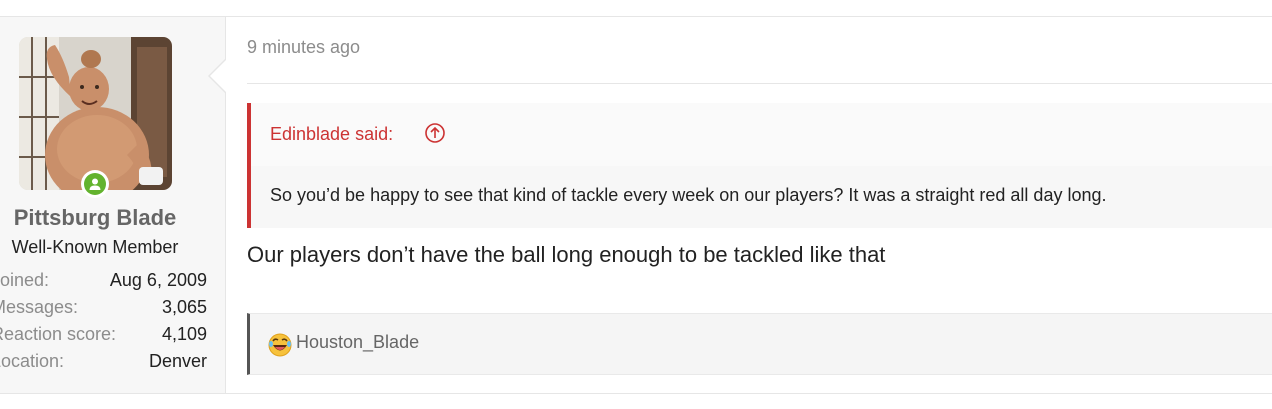 This screenshot has width=1272, height=409. What do you see at coordinates (25, 280) in the screenshot?
I see `stat-label: Joined:` at bounding box center [25, 280].